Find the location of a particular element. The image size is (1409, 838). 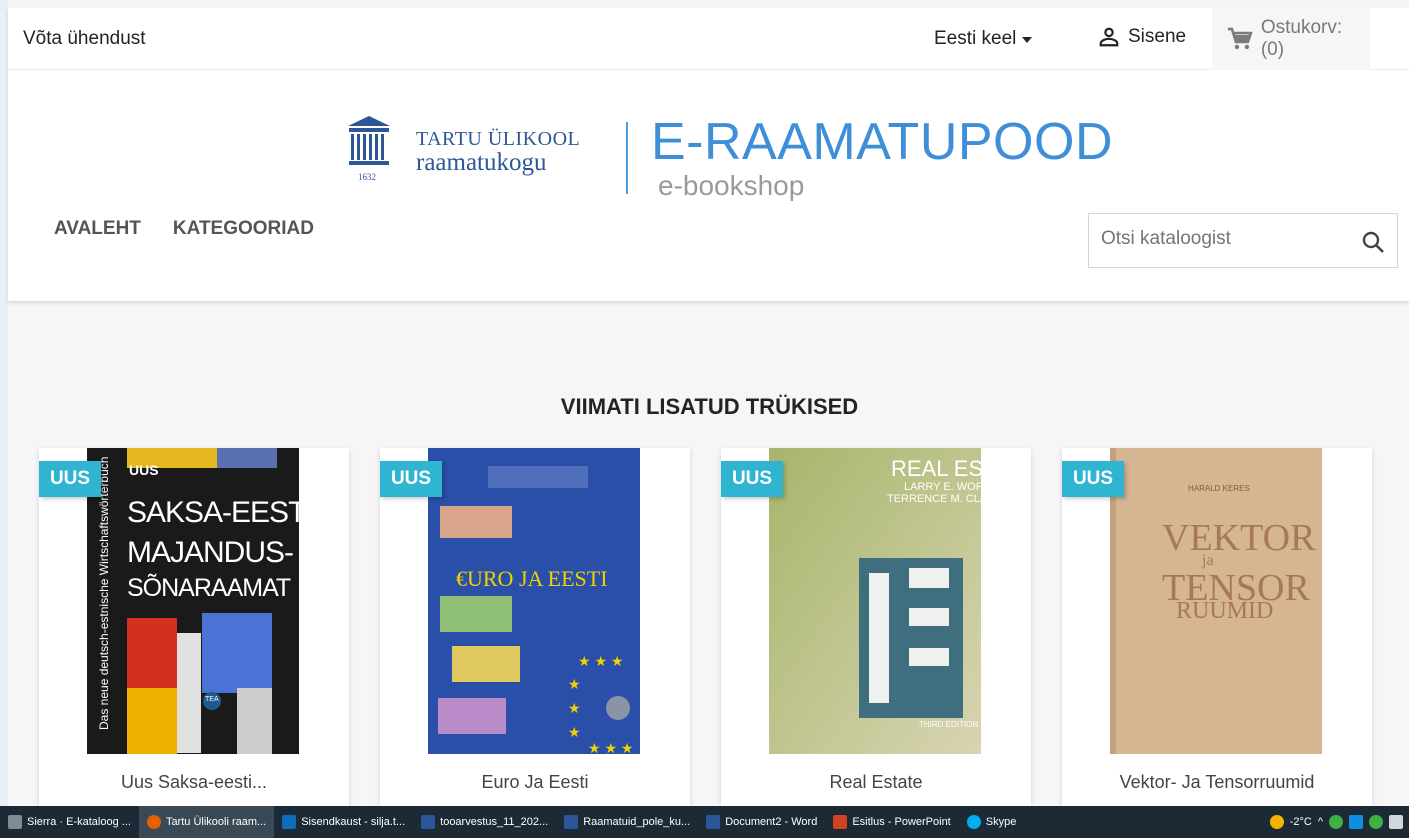

contact-link: Võta ühendust is located at coordinates (84, 39).